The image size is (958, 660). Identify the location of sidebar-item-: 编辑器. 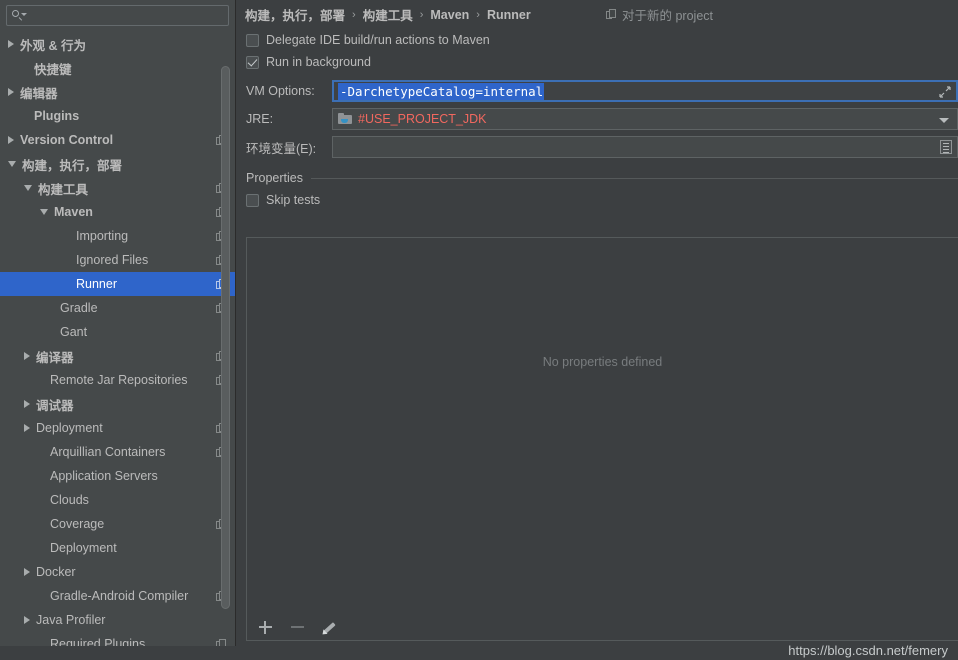
(117, 92).